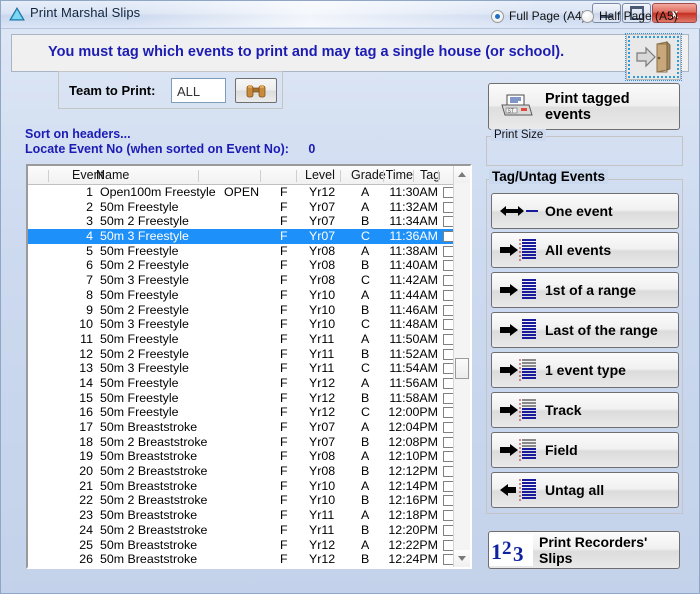  I want to click on table-row: 9 50m 2 Freestyle F Yr10 B 11:46AM, so click(249, 310).